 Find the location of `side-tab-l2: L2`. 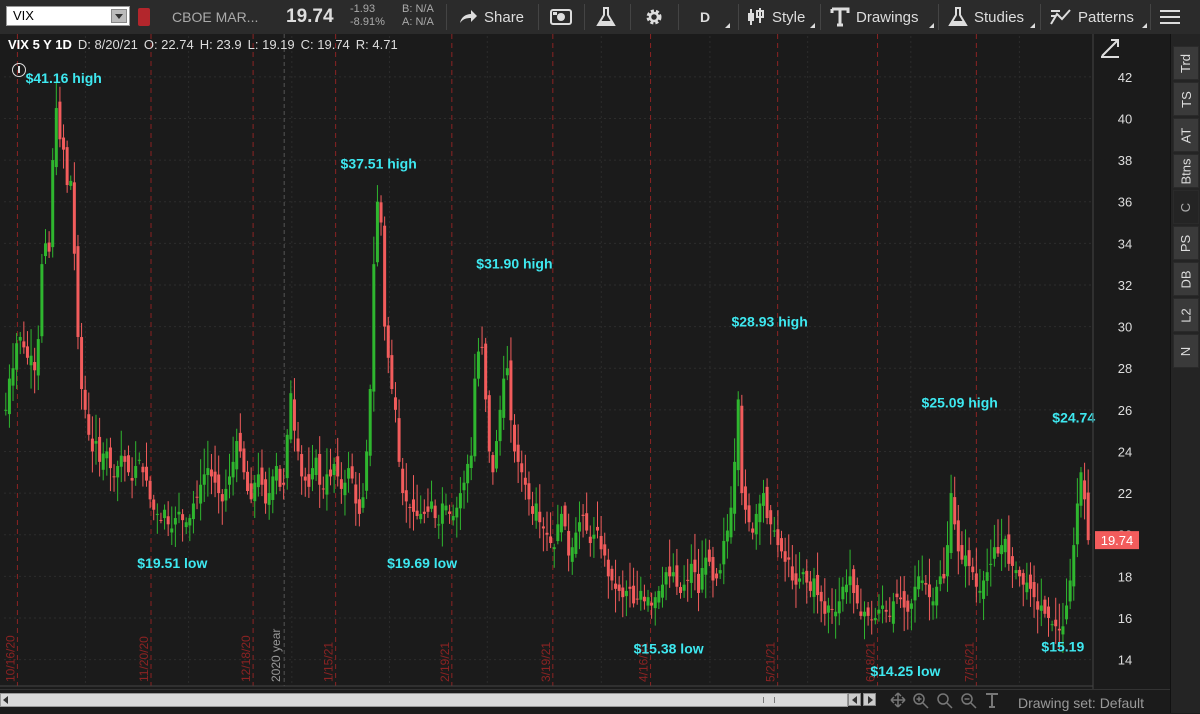

side-tab-l2: L2 is located at coordinates (1186, 315).